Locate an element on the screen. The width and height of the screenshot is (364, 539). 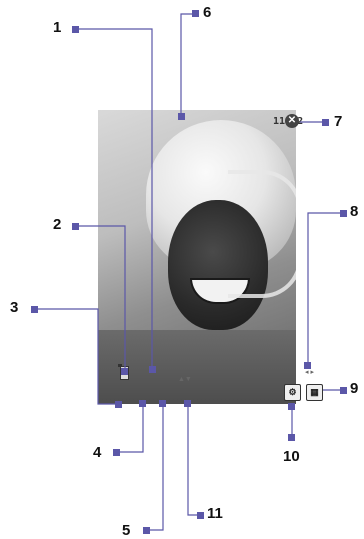
callout-9: 9 is located at coordinates (354, 388).